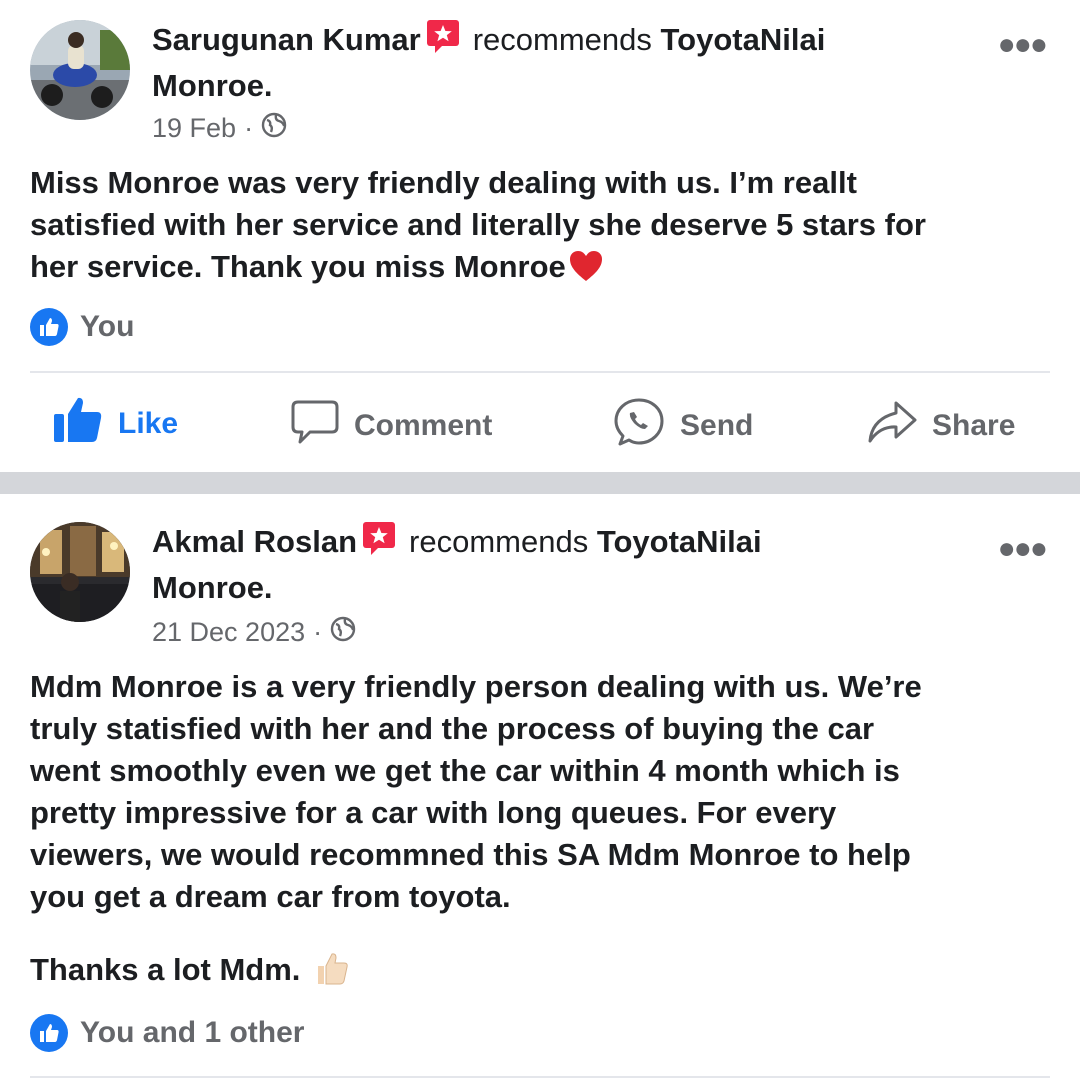 The image size is (1080, 1080). What do you see at coordinates (717, 425) in the screenshot?
I see `send-label: Send` at bounding box center [717, 425].